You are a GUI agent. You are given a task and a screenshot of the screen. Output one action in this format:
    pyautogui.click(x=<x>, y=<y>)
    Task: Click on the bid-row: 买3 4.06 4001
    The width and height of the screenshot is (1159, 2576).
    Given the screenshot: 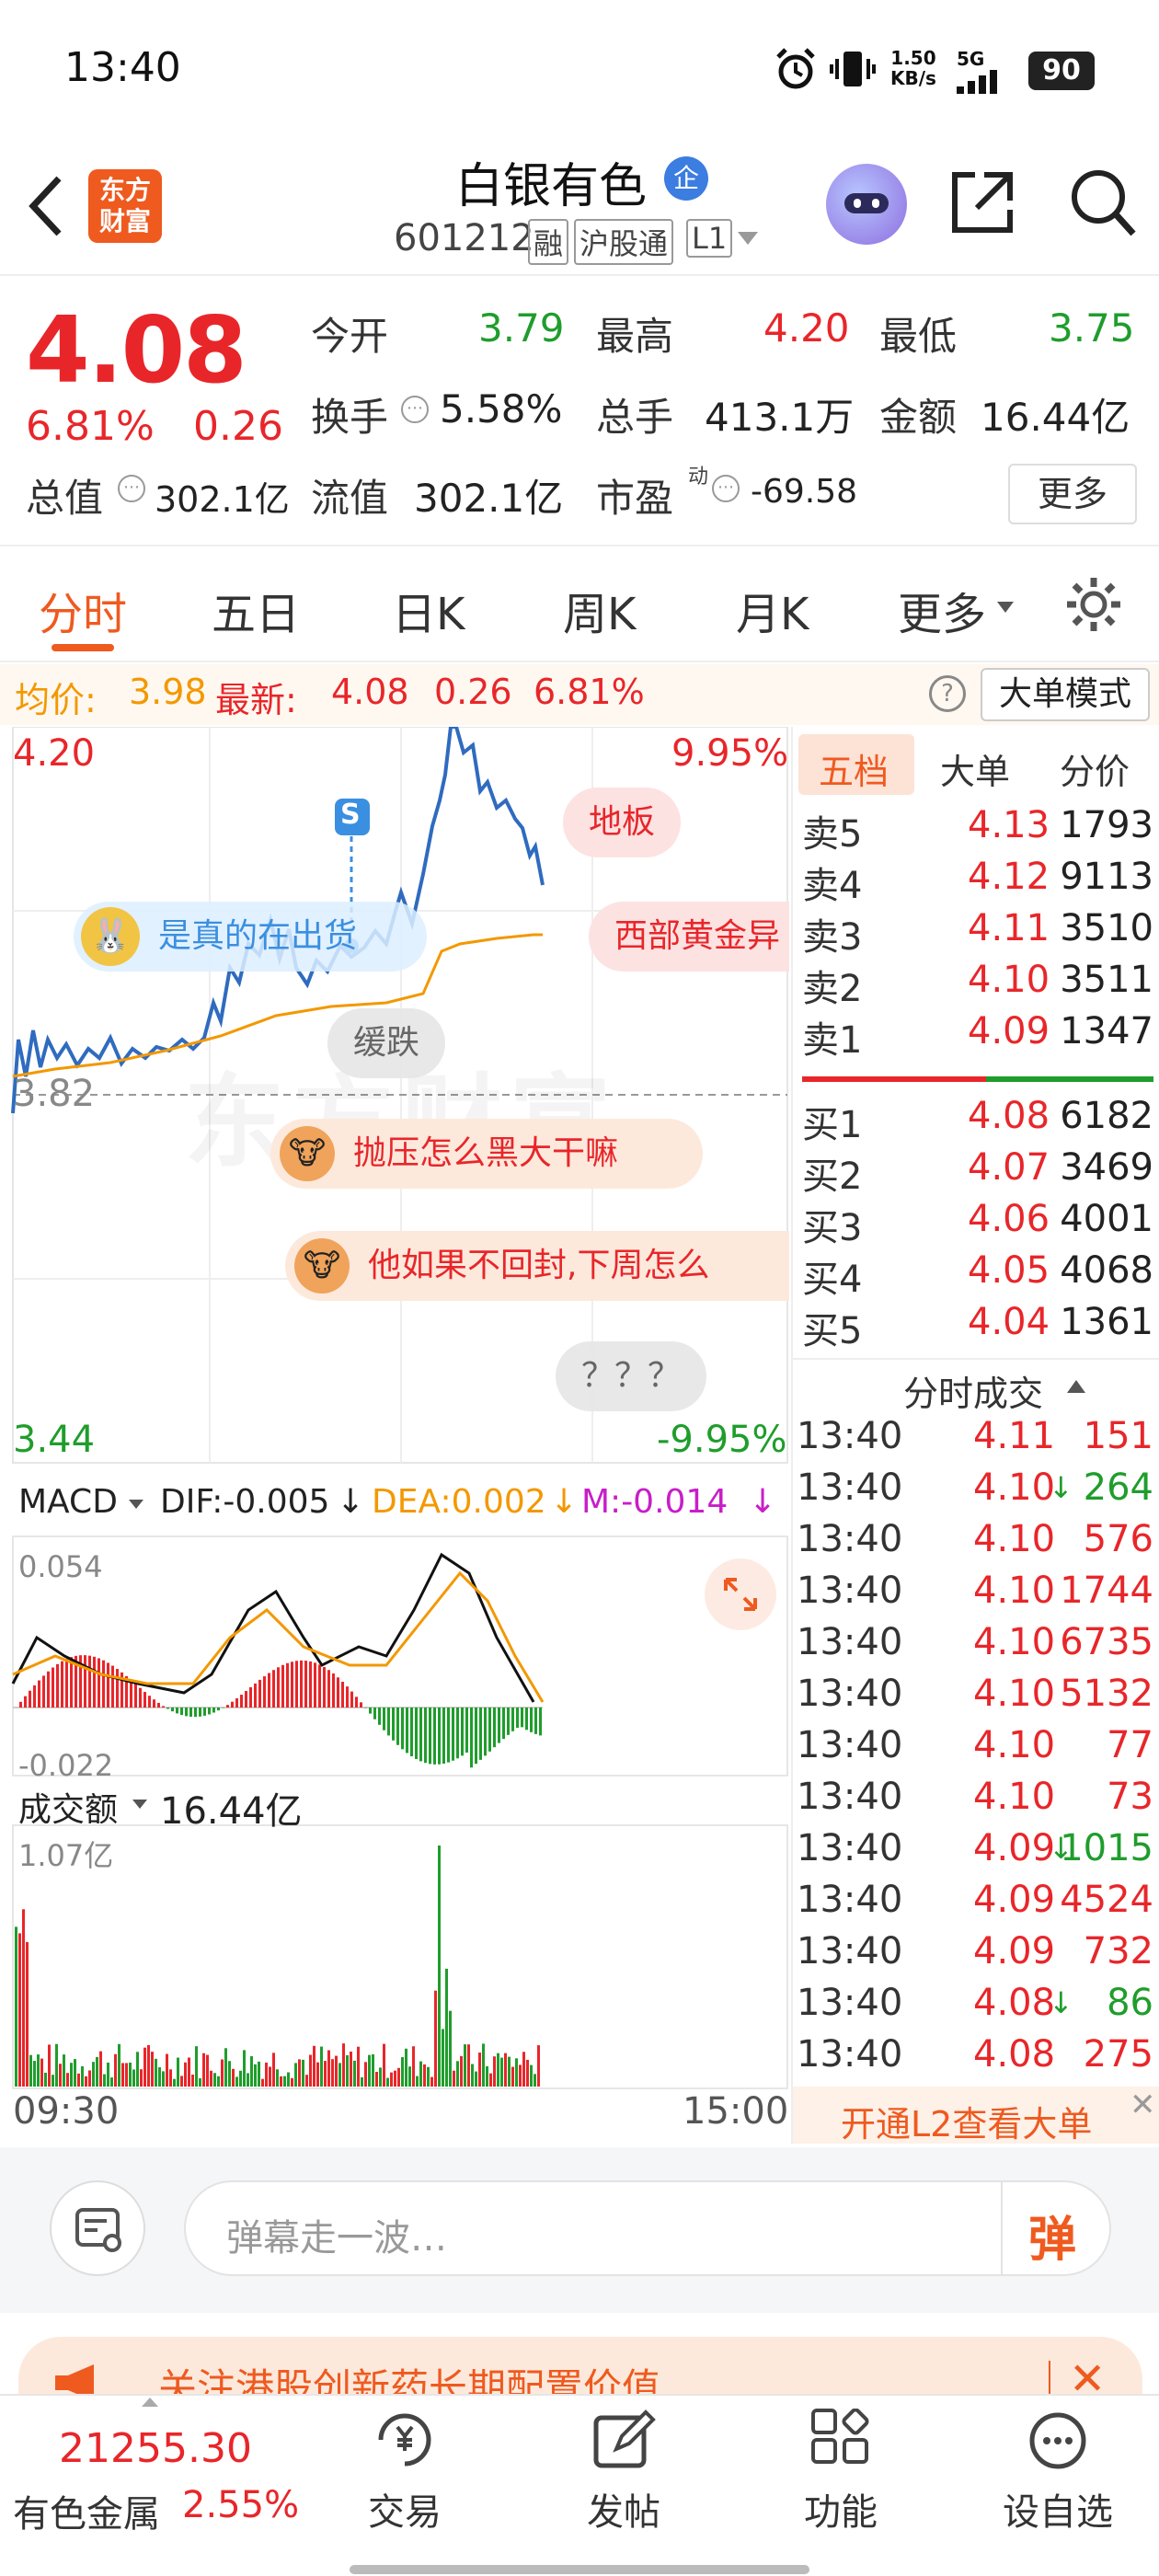 What is the action you would take?
    pyautogui.click(x=976, y=1223)
    